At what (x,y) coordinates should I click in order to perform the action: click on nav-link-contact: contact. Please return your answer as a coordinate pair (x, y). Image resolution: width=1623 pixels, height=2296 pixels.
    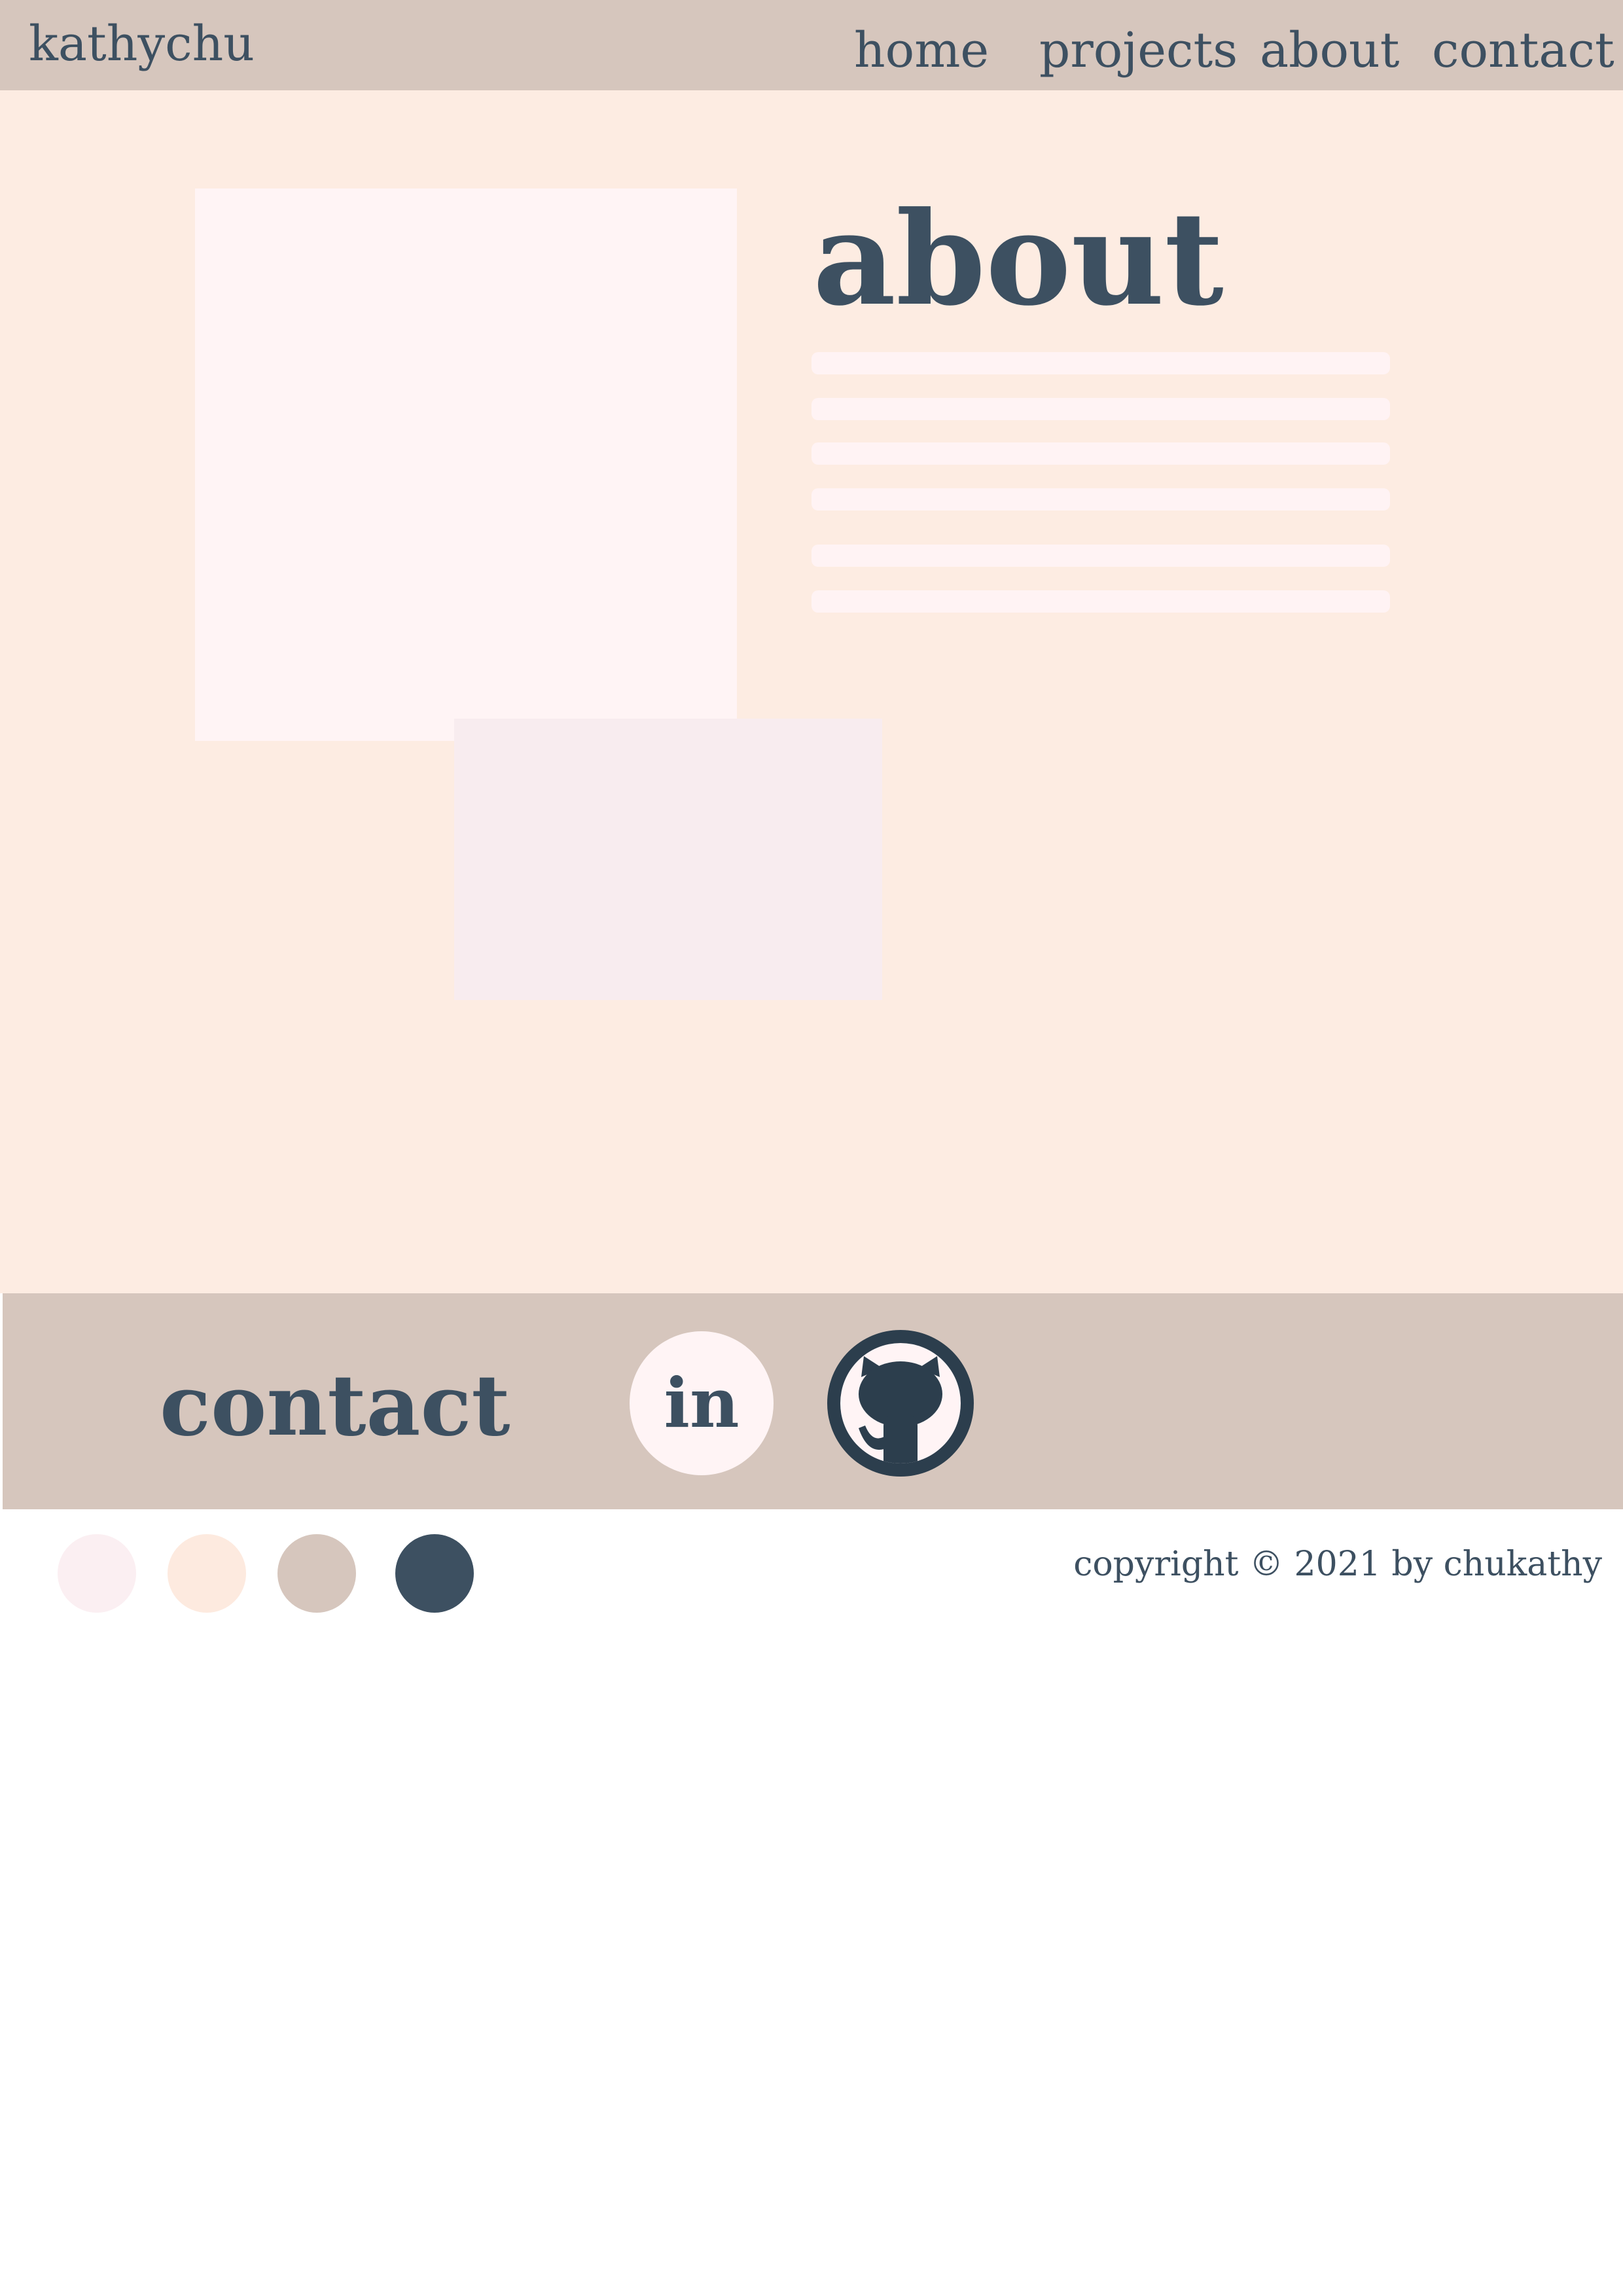
    Looking at the image, I should click on (1523, 50).